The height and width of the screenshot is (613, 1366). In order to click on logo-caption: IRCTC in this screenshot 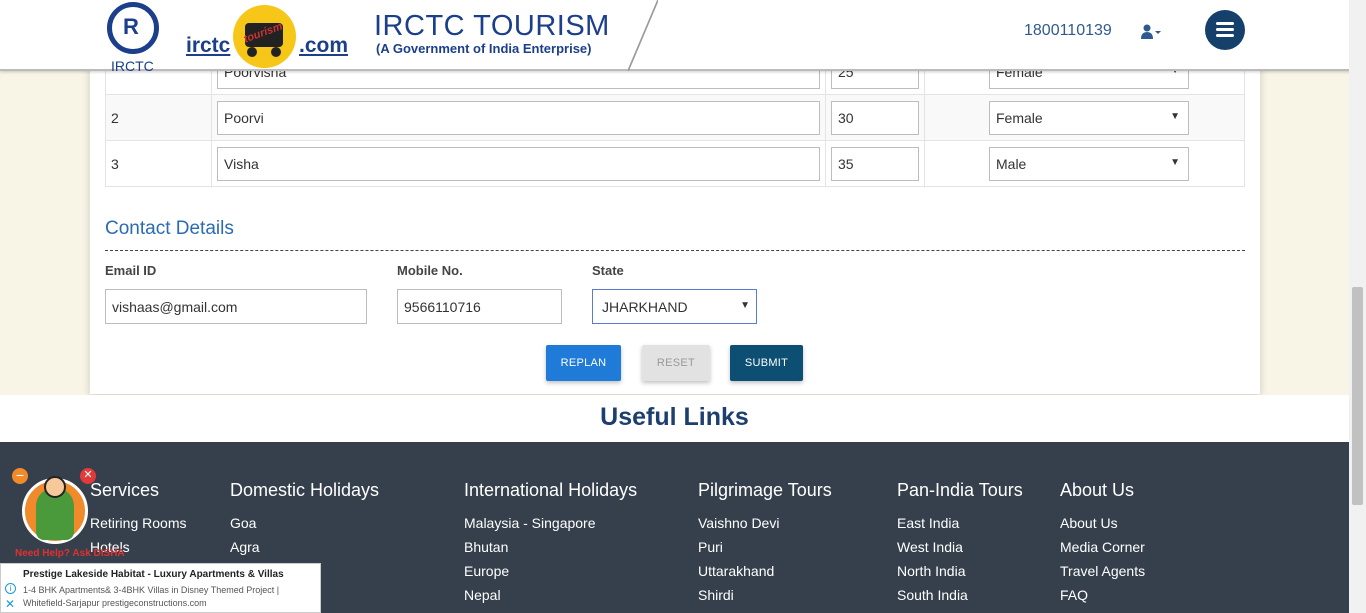, I will do `click(132, 66)`.